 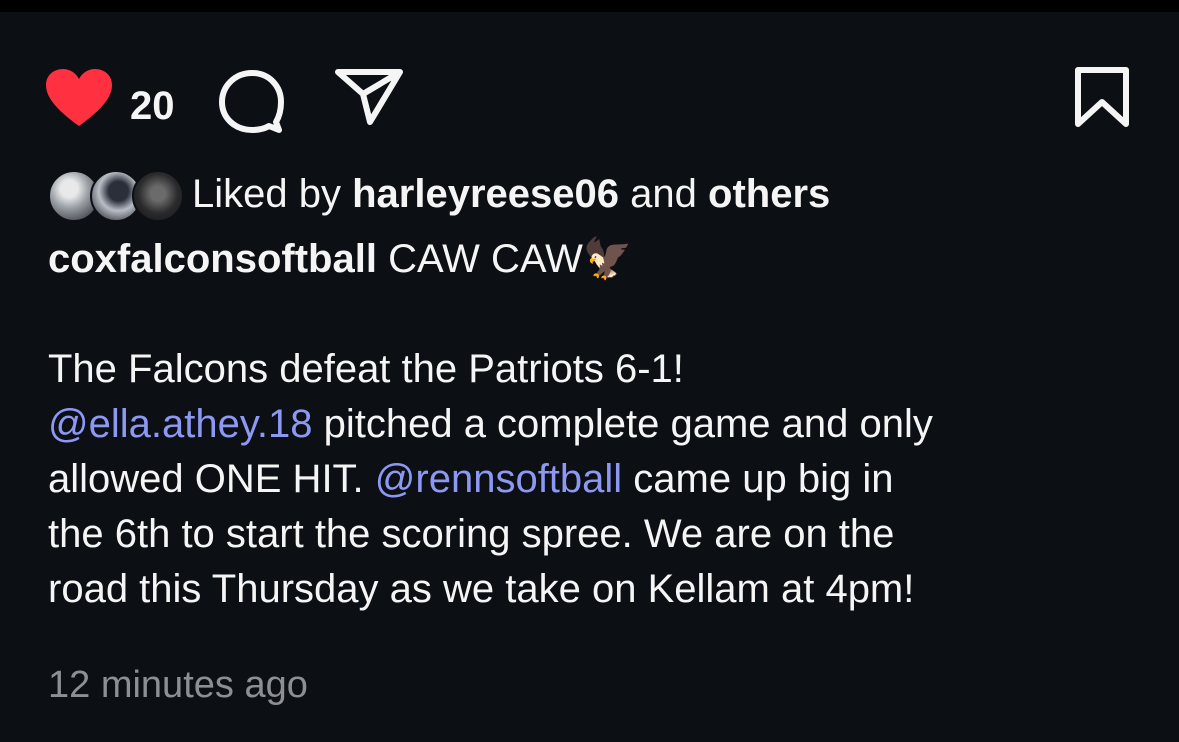 I want to click on post-timestamp: 12 minutes ago, so click(x=178, y=685).